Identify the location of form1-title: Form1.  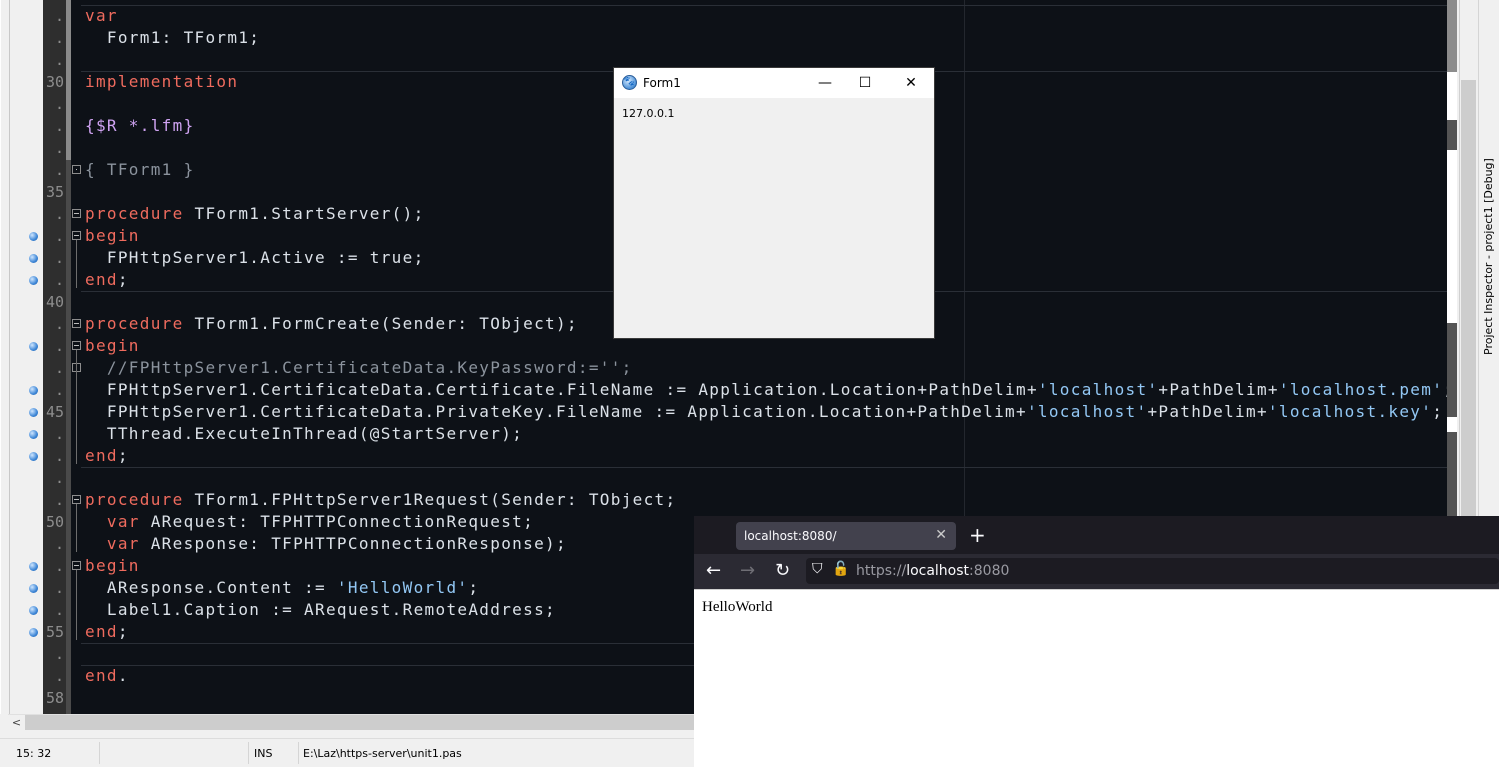
(662, 83).